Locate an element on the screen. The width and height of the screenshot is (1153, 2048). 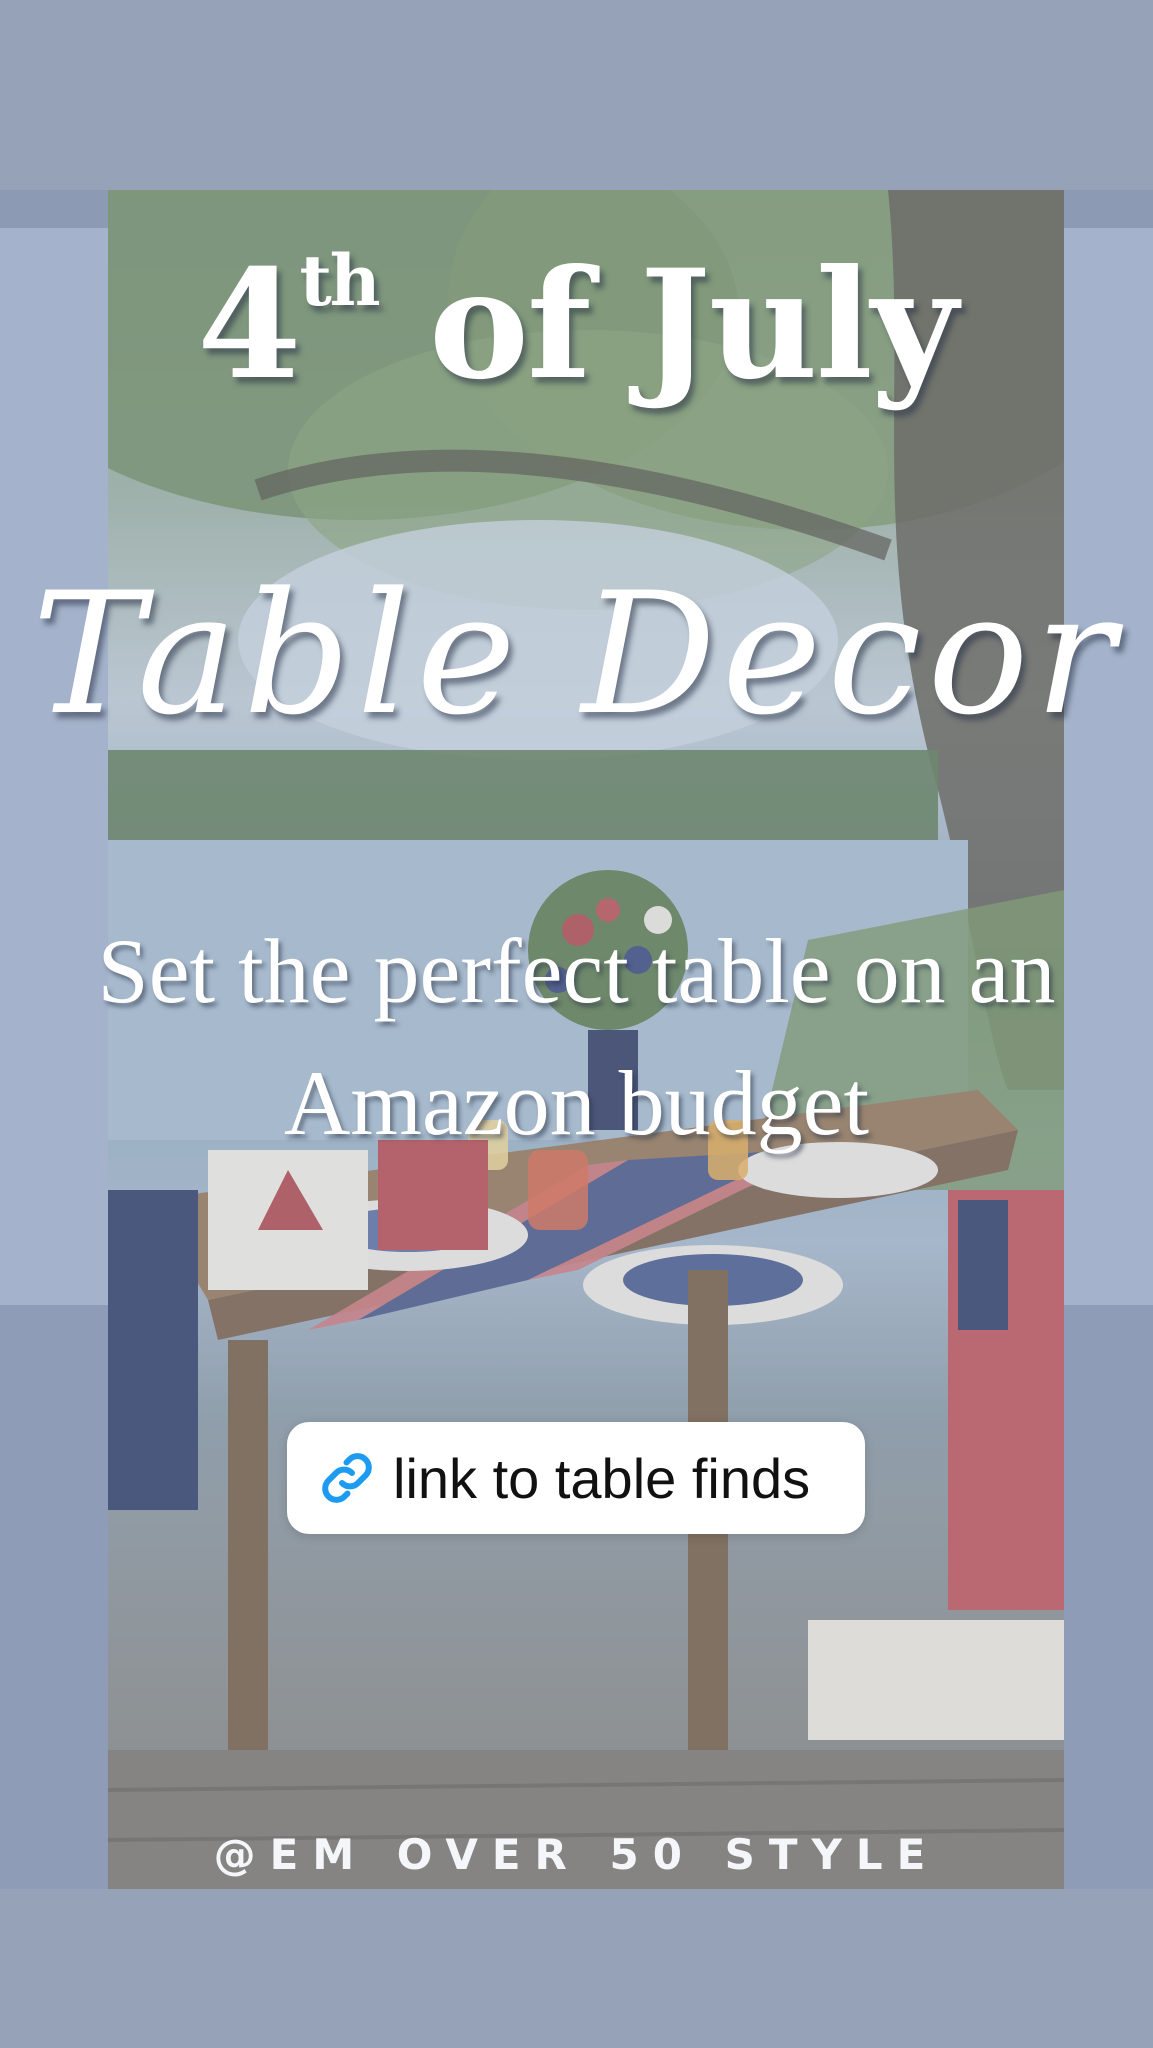
link-sticker-label: link to table finds is located at coordinates (602, 1478).